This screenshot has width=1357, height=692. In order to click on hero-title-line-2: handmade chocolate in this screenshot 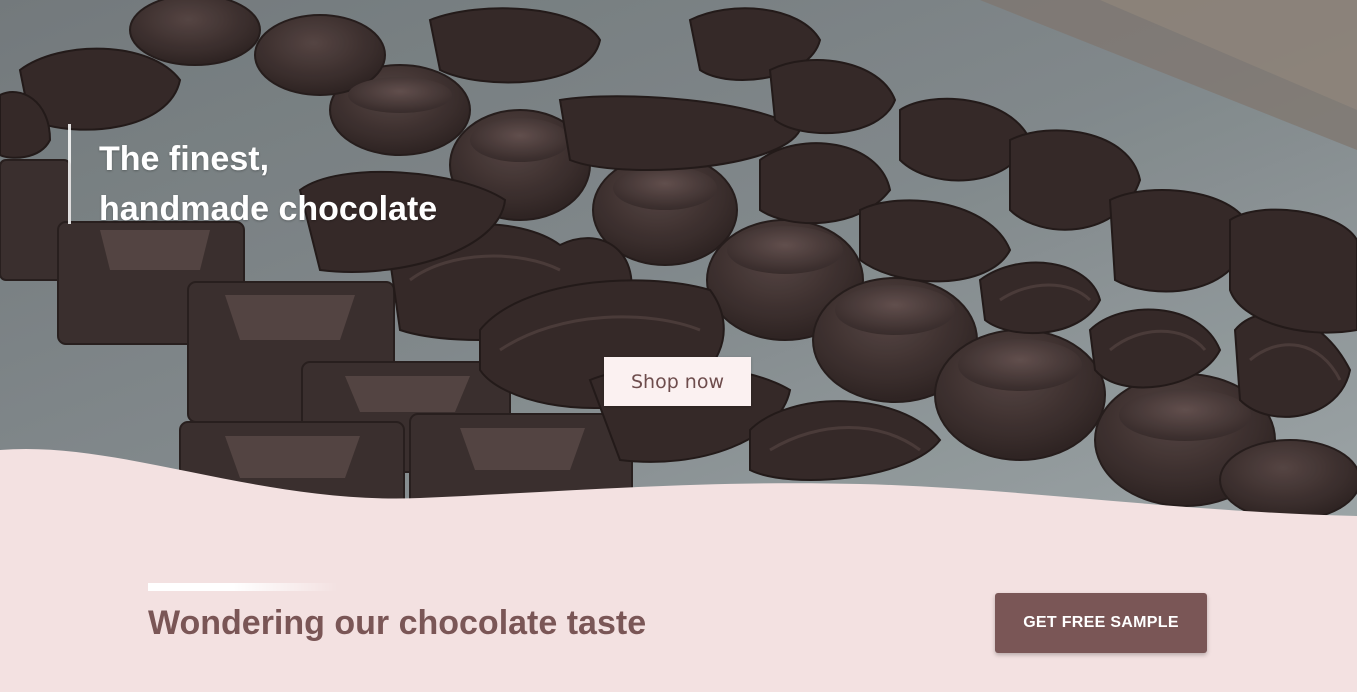, I will do `click(268, 209)`.